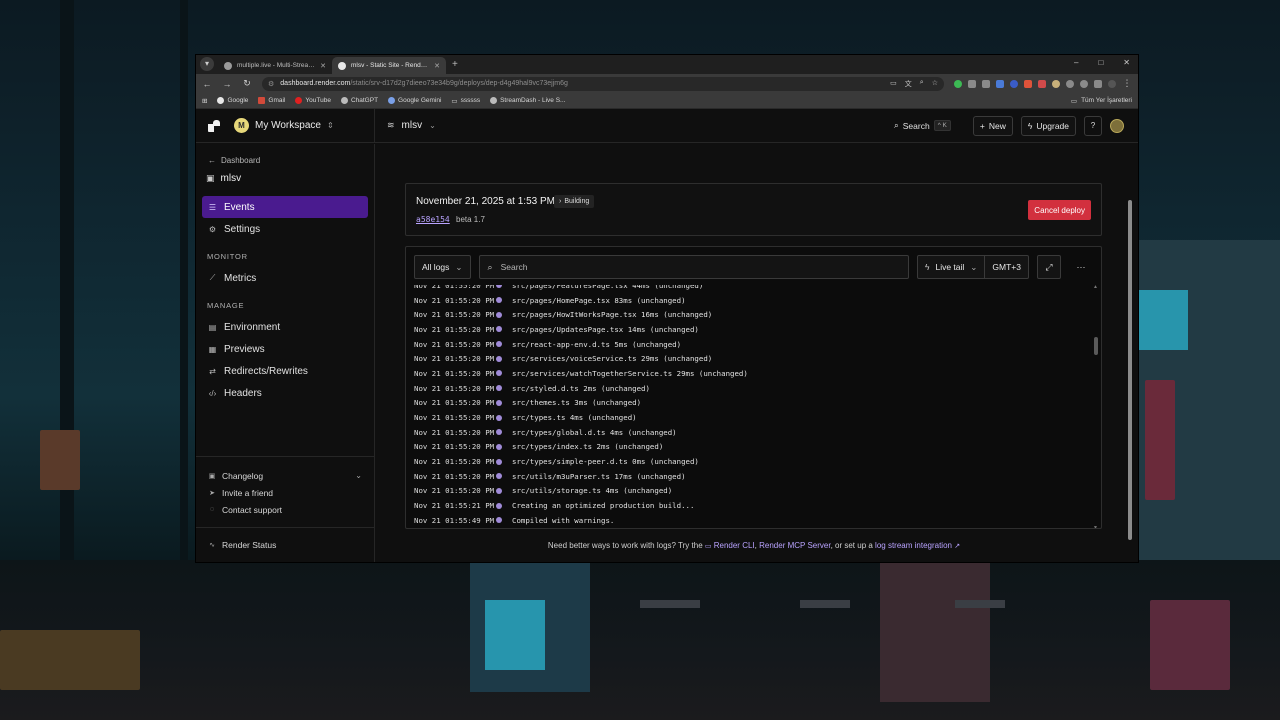  I want to click on bookmark-gemini: Google Gemini, so click(414, 100).